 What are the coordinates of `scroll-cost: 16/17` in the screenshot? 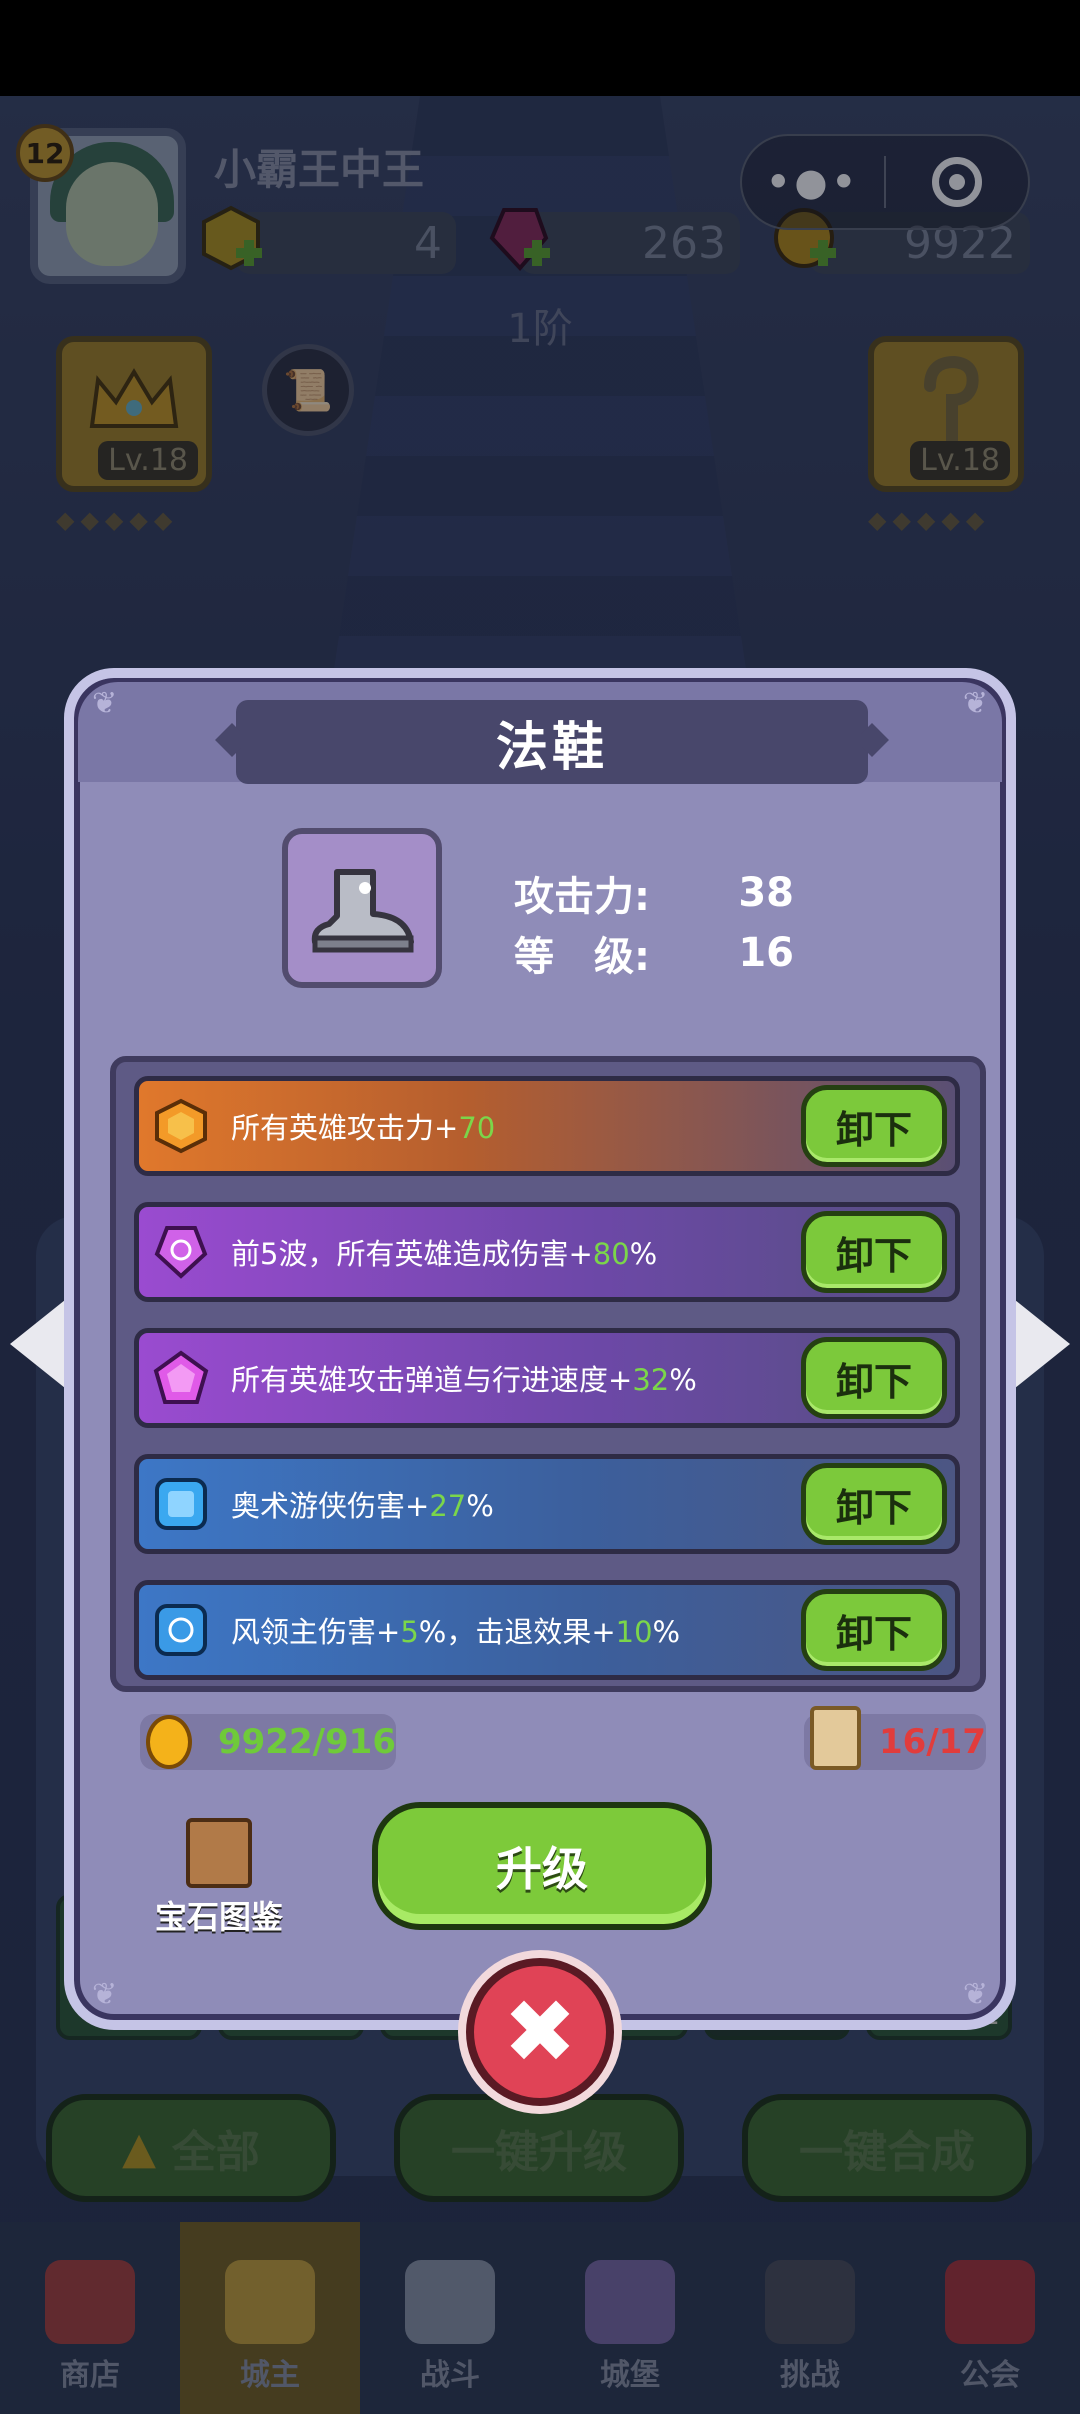 It's located at (895, 1738).